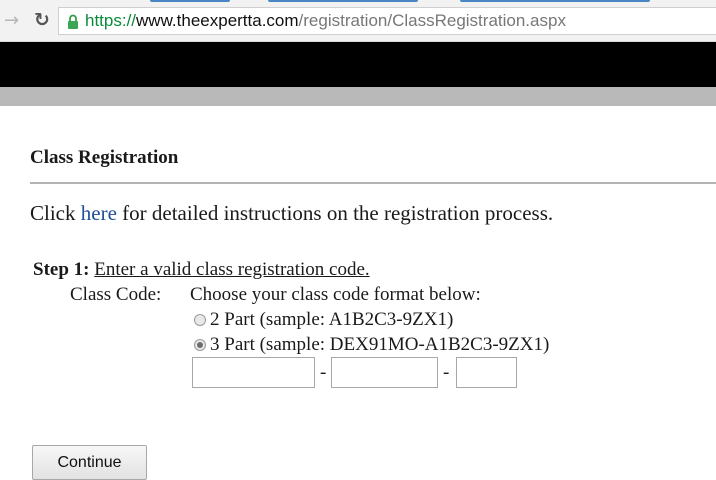 This screenshot has height=480, width=716. Describe the element at coordinates (380, 344) in the screenshot. I see `radio-3-part-label: 3 Part (sample: DEX91MO-A1B2C3-9ZX1)` at that location.